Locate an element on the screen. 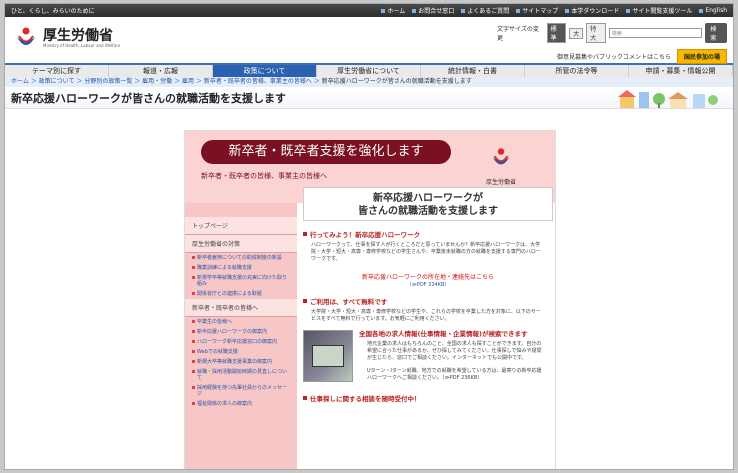 The height and width of the screenshot is (473, 738). sidebar-measure-item: 関係省庁との連携による取組 is located at coordinates (241, 294).